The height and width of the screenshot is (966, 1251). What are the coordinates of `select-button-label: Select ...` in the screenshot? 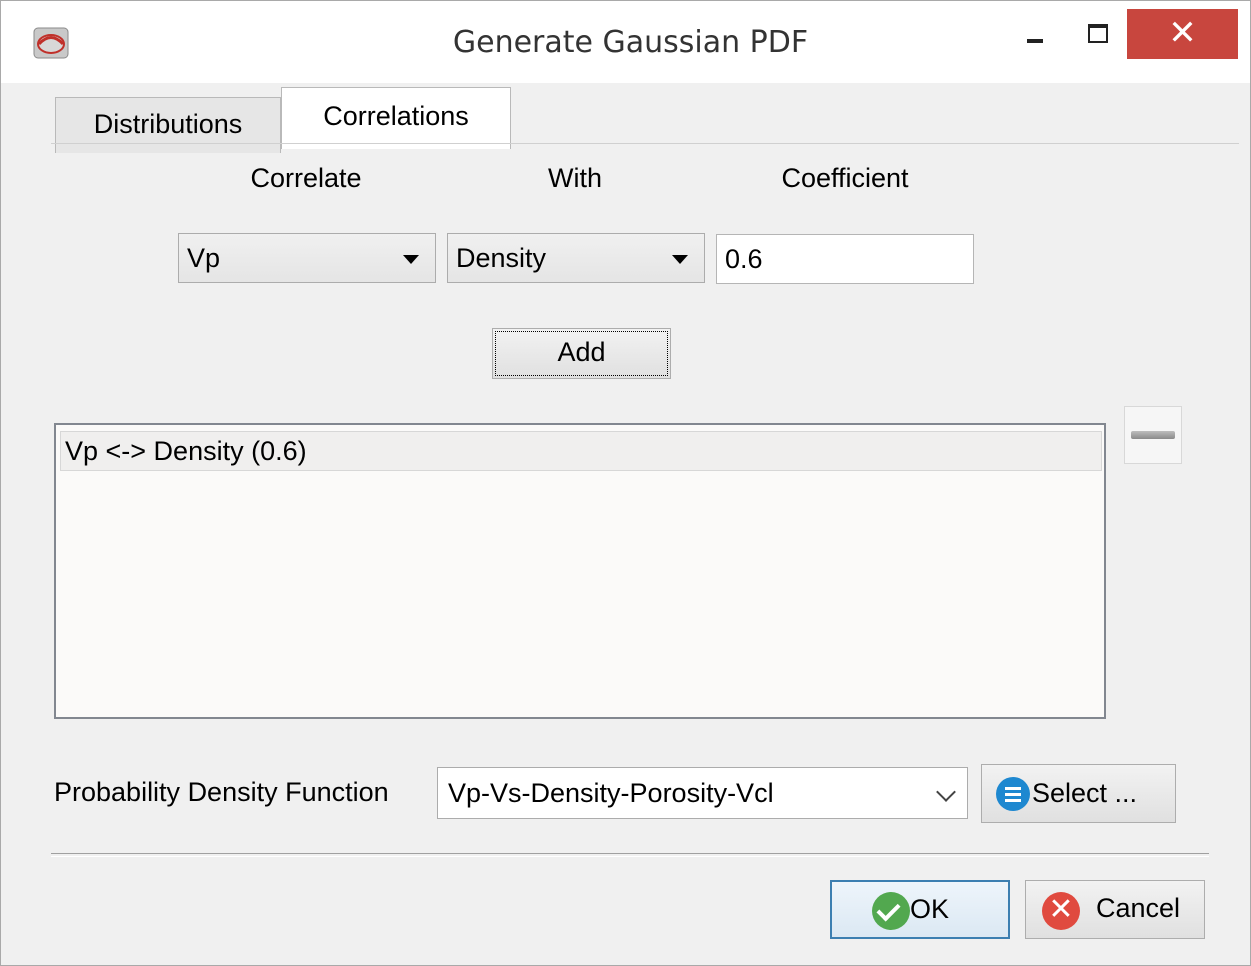 It's located at (1085, 793).